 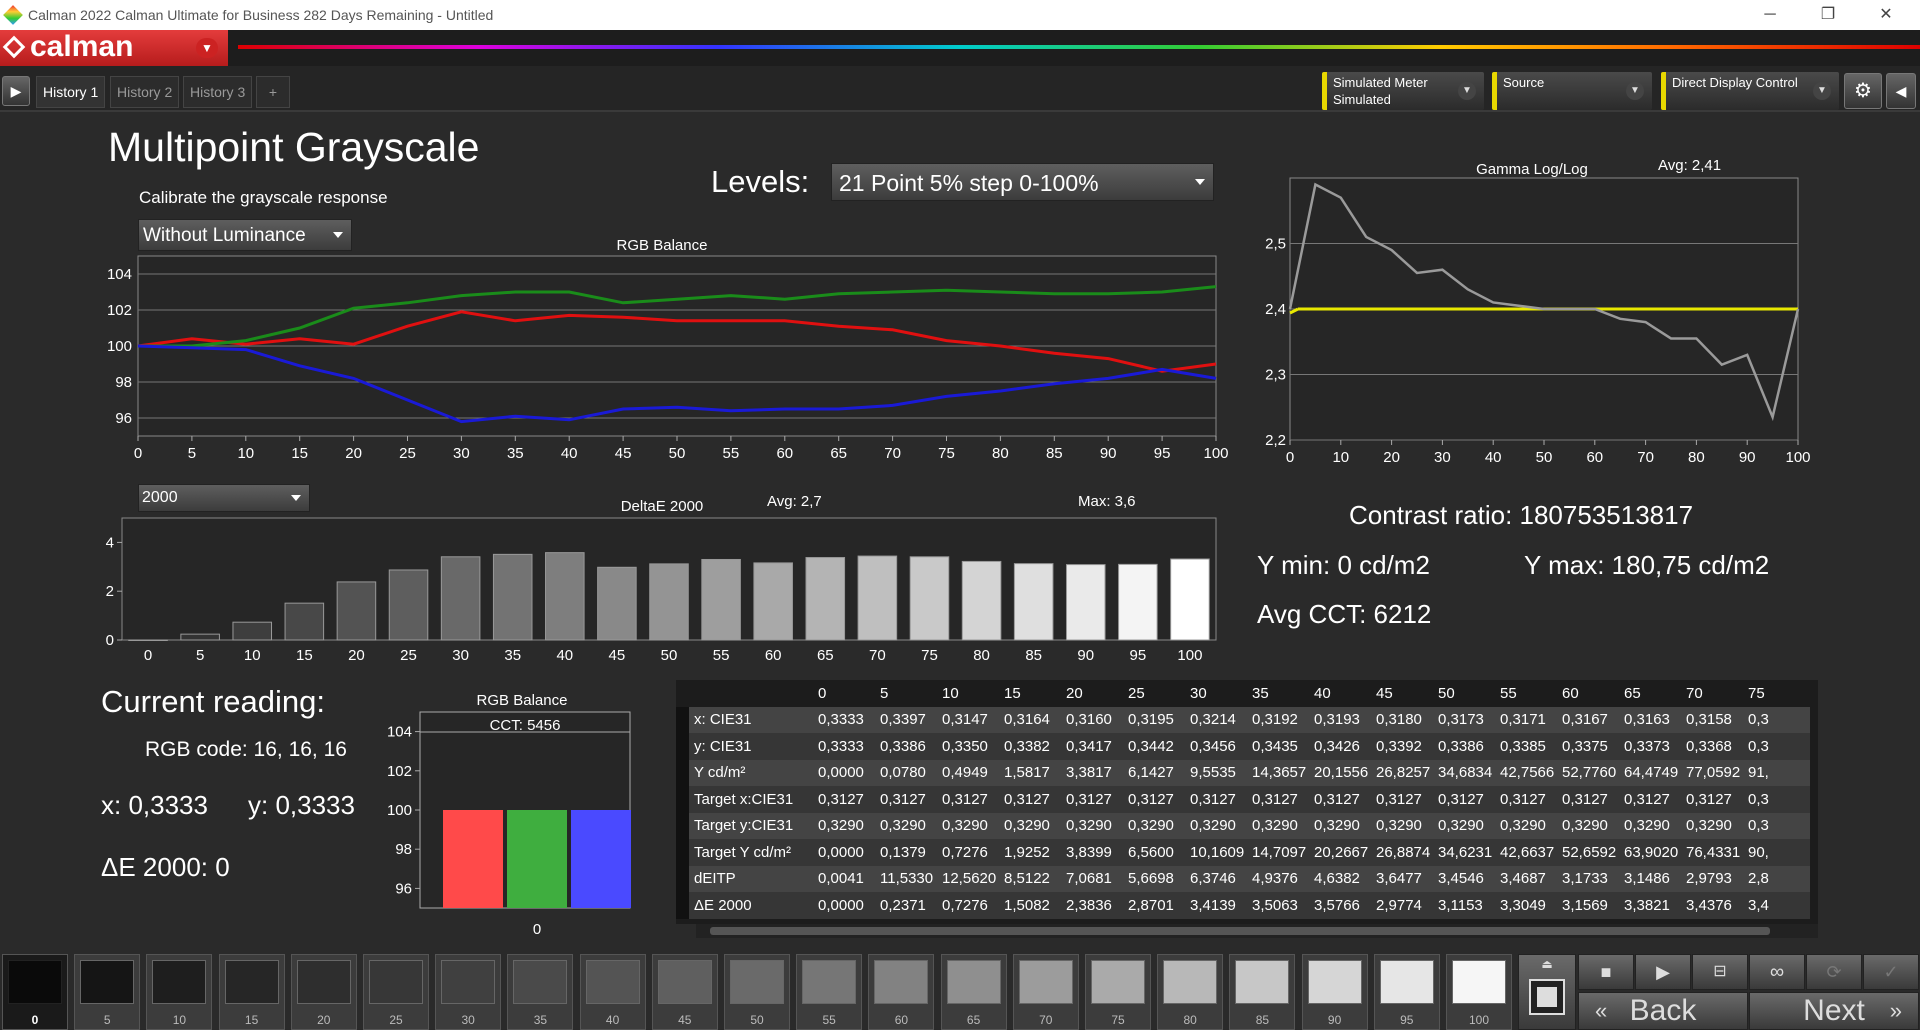 I want to click on levels-dropdown: 21 Point 5% step 0-100%, so click(x=1022, y=182).